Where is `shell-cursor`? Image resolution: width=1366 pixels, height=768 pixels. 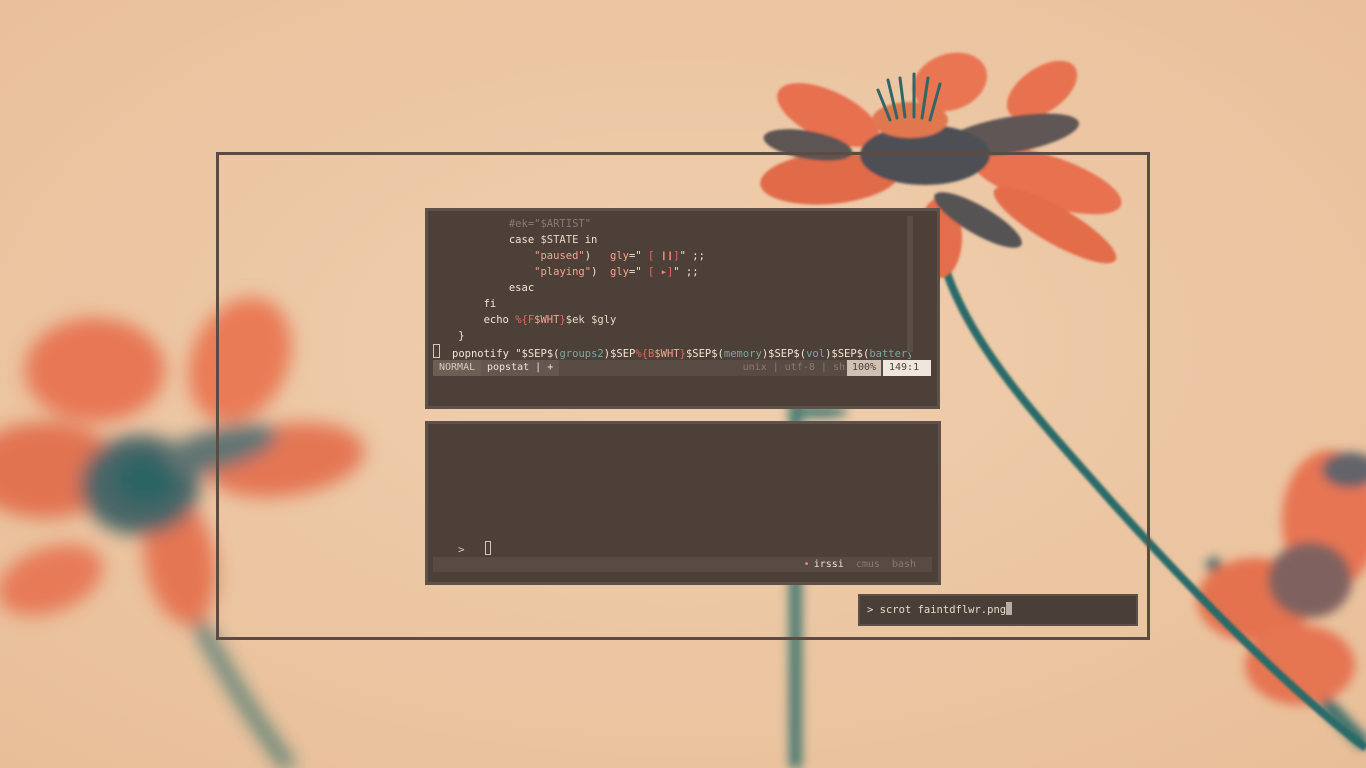 shell-cursor is located at coordinates (487, 548).